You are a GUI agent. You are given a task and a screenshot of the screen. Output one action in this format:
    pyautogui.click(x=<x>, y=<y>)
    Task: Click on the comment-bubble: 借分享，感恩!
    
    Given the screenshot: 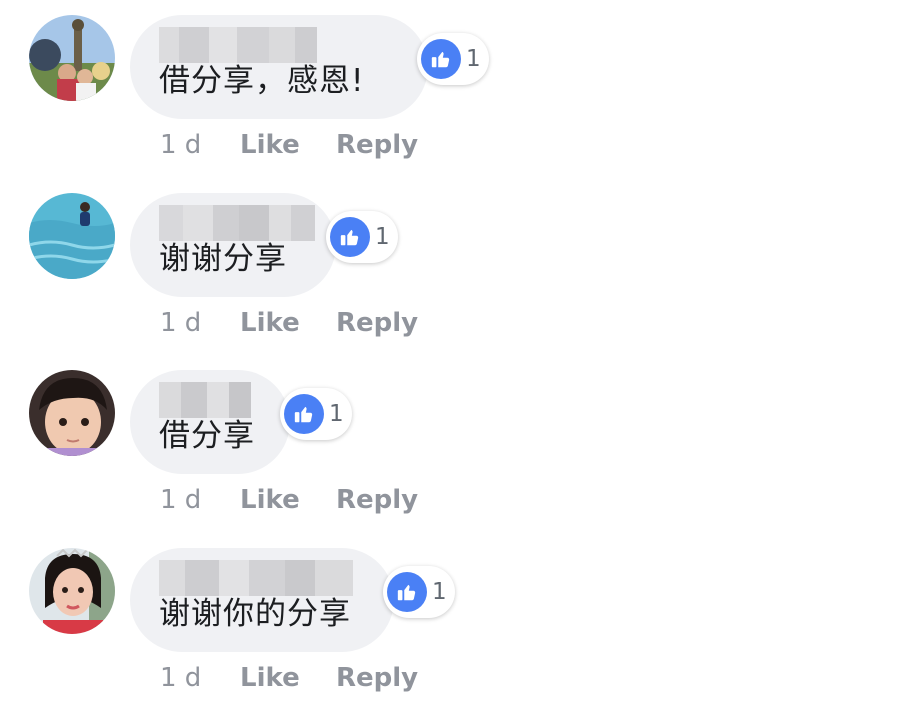 What is the action you would take?
    pyautogui.click(x=279, y=67)
    